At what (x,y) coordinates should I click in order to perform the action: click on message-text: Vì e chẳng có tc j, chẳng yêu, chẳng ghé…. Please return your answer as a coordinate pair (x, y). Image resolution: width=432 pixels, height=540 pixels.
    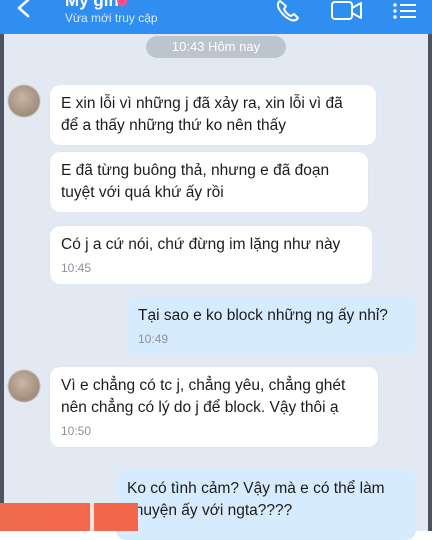
    Looking at the image, I should click on (203, 396).